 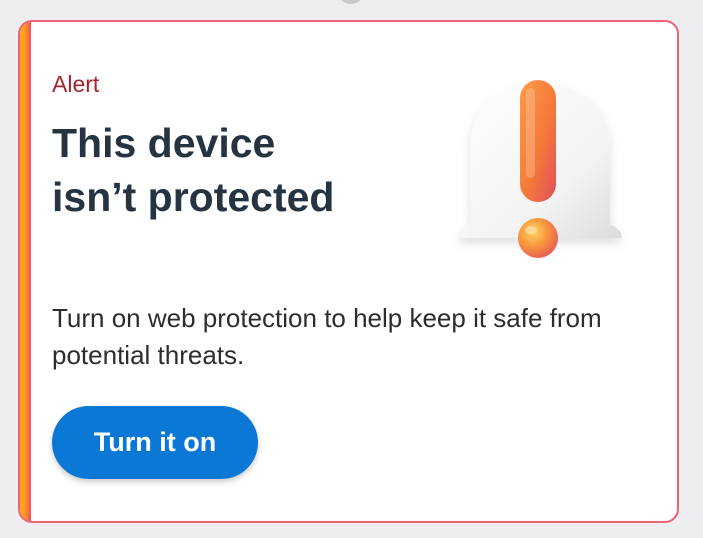 I want to click on bell-exclamation-icon, so click(x=540, y=169).